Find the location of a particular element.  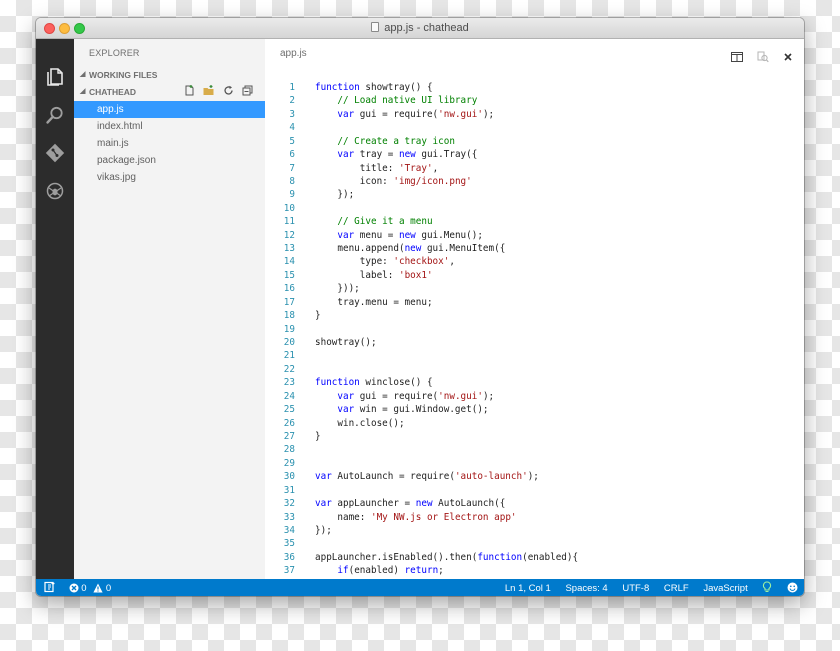

line-number: 18 is located at coordinates (289, 316).